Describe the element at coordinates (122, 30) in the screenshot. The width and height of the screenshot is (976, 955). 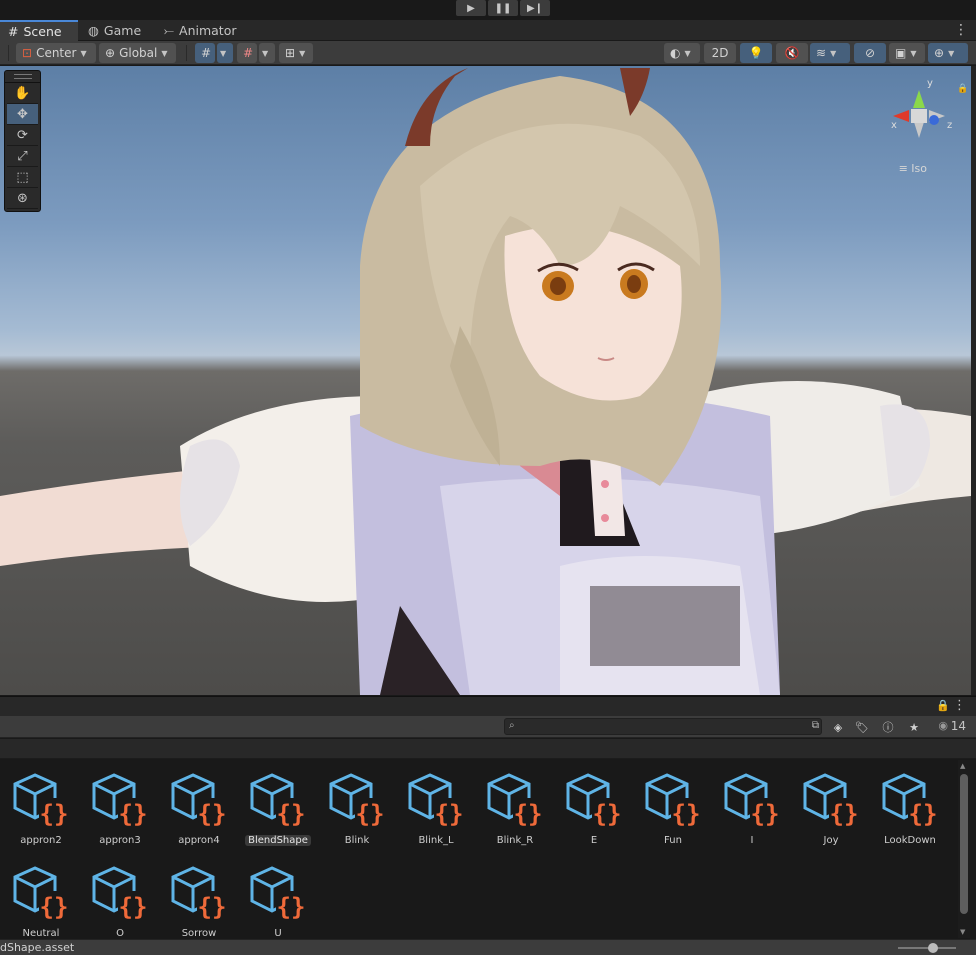
I see `tab-label: Game` at that location.